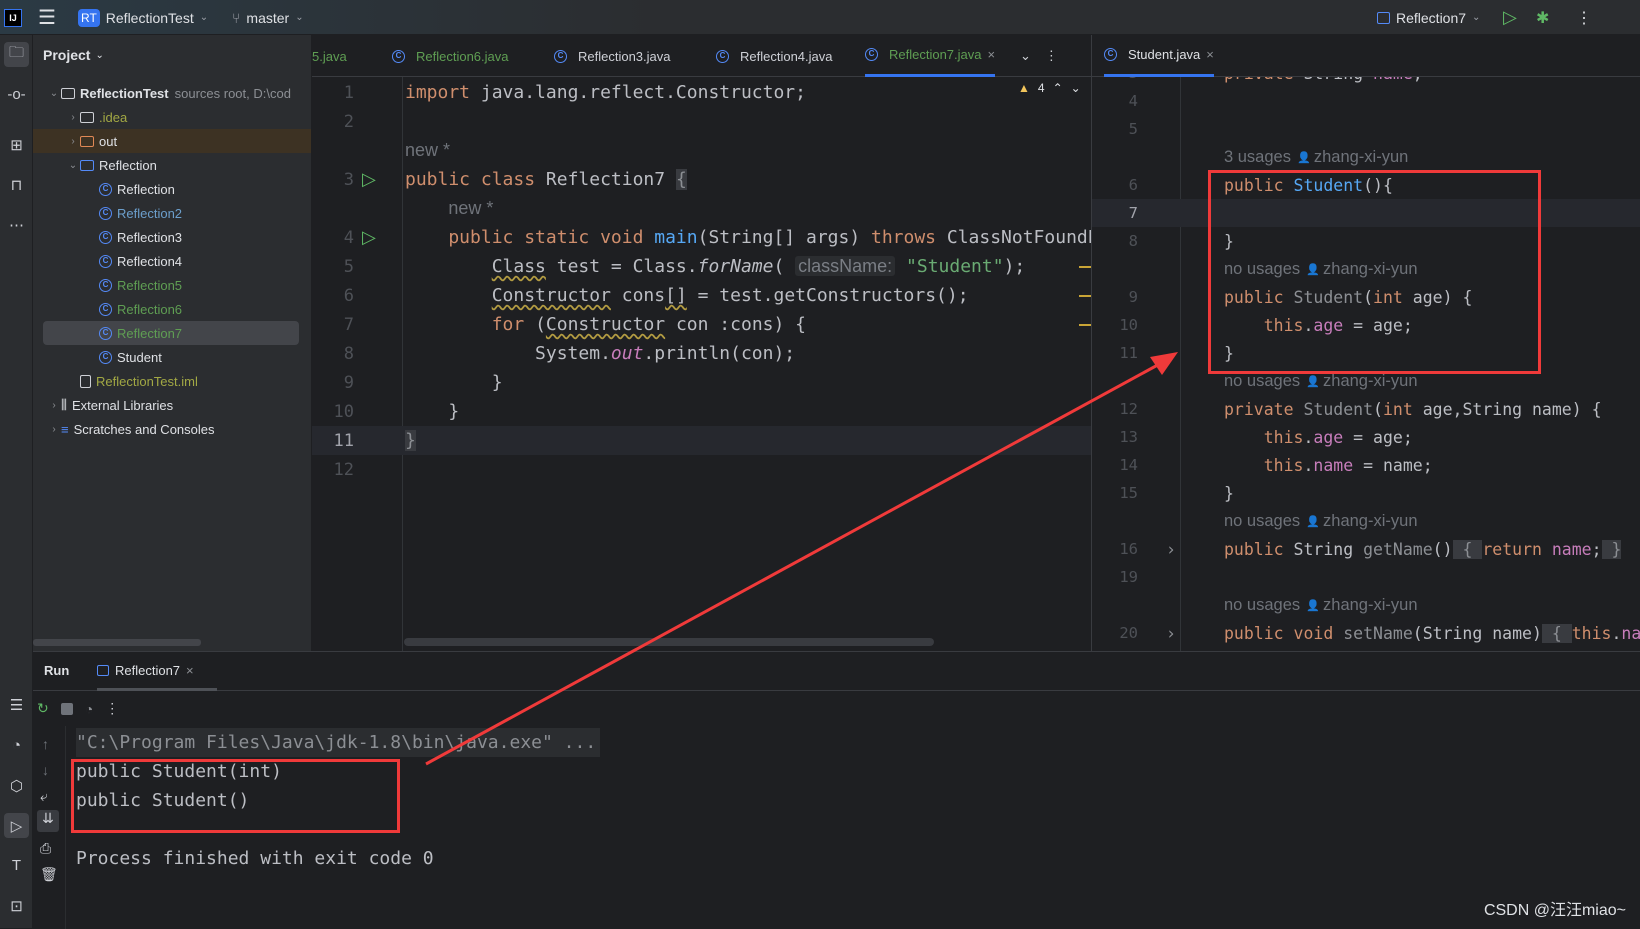 The image size is (1640, 929). I want to click on tree-item: C Reflection2, so click(172, 213).